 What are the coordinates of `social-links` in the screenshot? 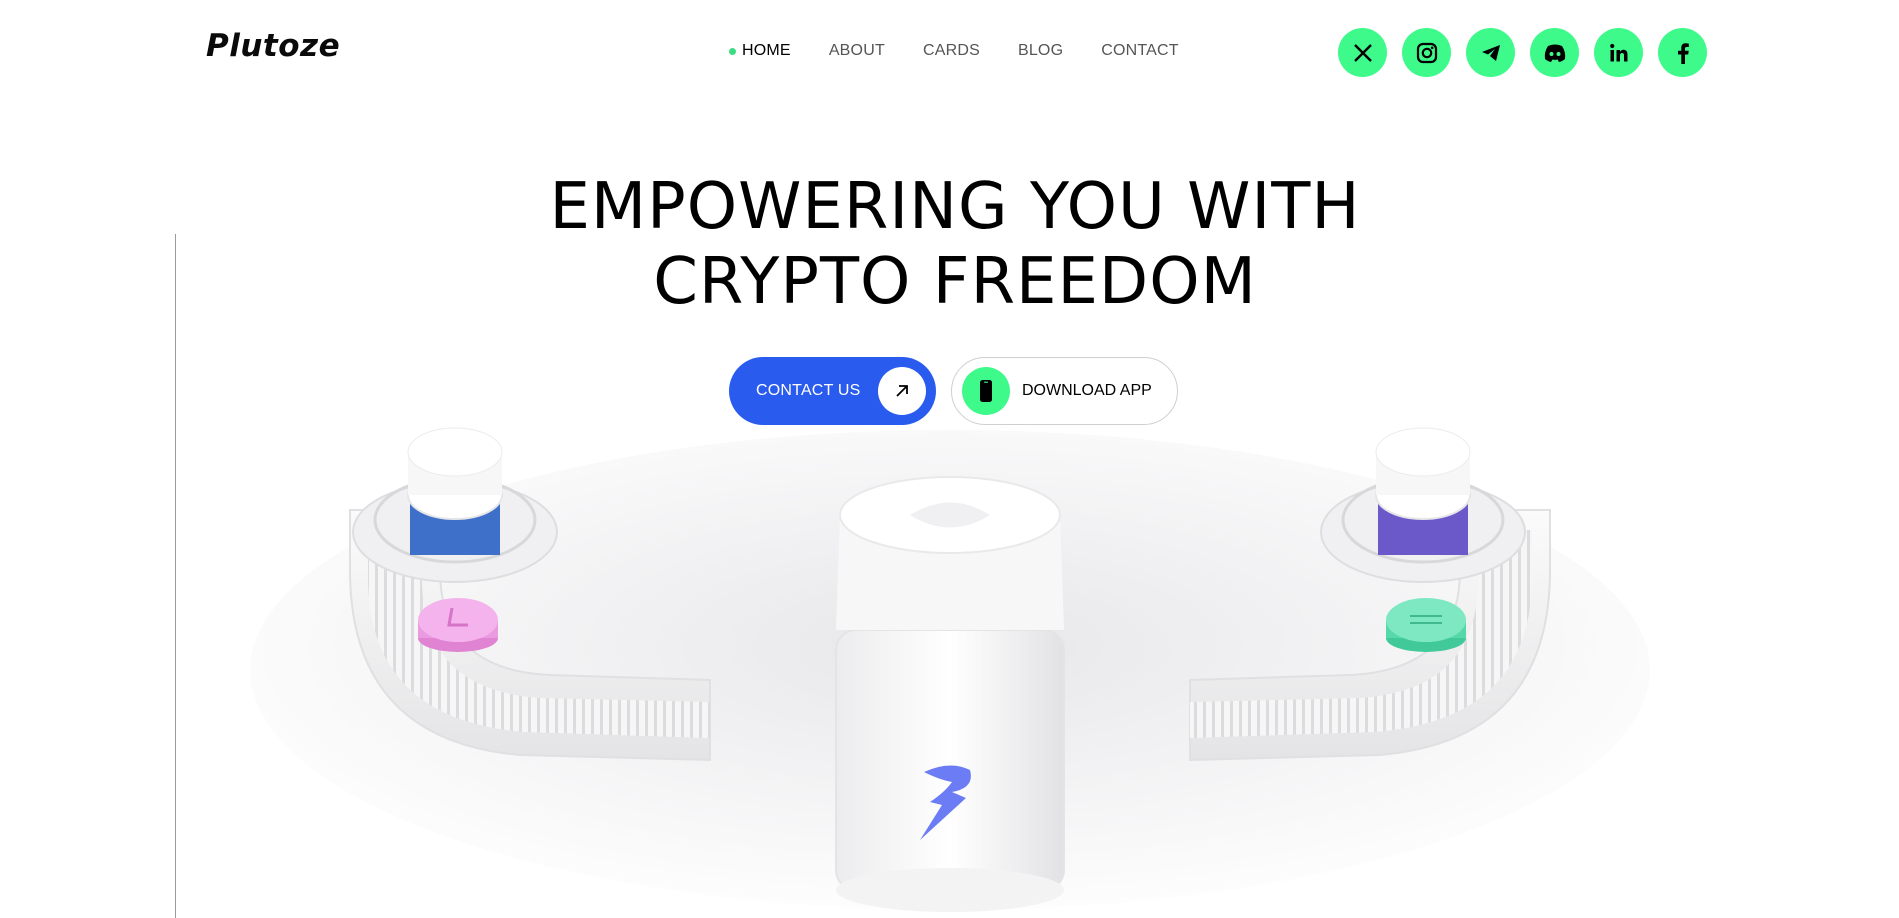 It's located at (1530, 52).